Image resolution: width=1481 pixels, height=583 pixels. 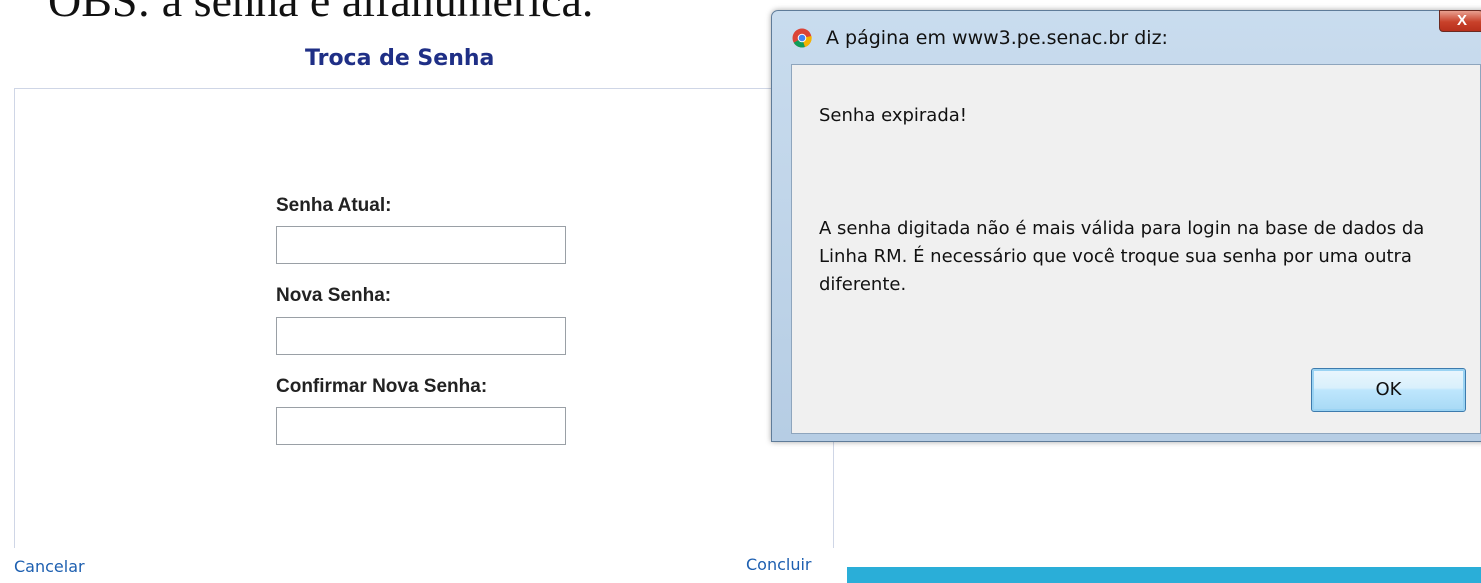 I want to click on top-caption: OBS: a senha é alfanumérica., so click(x=321, y=13).